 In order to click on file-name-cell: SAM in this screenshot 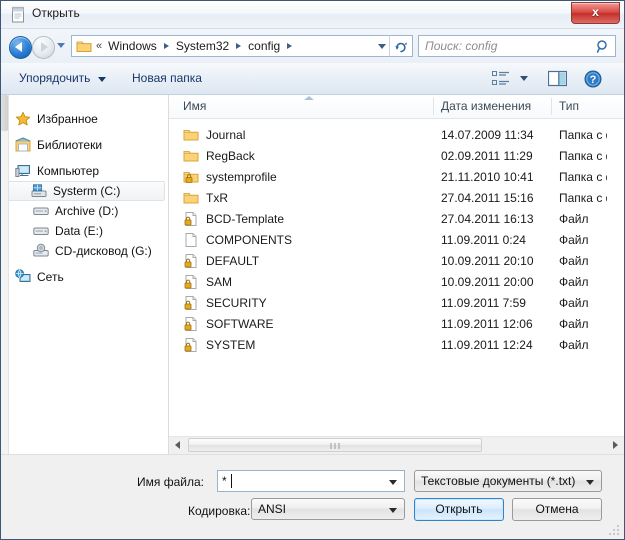, I will do `click(207, 282)`.